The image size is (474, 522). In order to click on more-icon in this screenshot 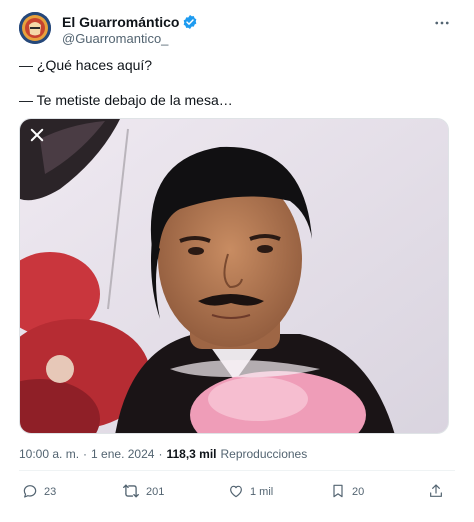, I will do `click(442, 23)`.